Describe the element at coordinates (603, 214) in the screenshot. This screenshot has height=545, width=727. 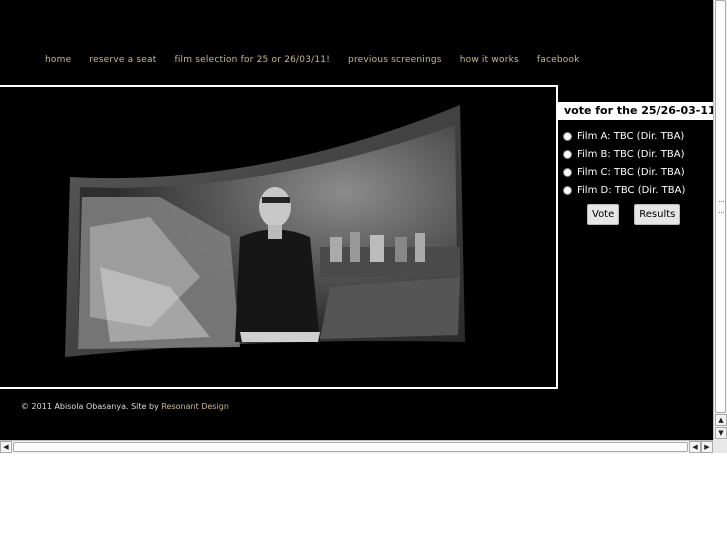
I see `vote-button: Vote` at that location.